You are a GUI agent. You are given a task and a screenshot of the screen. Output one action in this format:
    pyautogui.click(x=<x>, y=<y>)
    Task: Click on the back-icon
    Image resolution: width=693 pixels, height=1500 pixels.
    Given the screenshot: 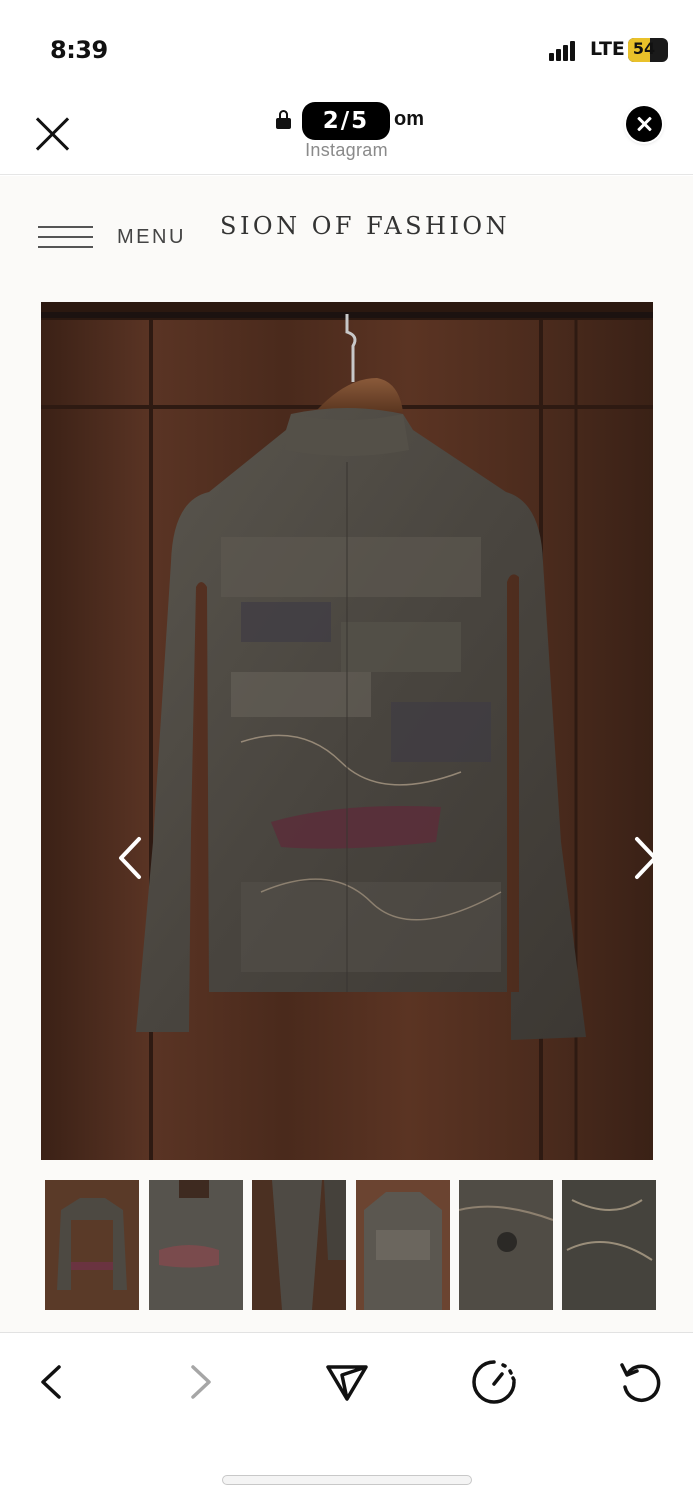 What is the action you would take?
    pyautogui.click(x=52, y=1382)
    